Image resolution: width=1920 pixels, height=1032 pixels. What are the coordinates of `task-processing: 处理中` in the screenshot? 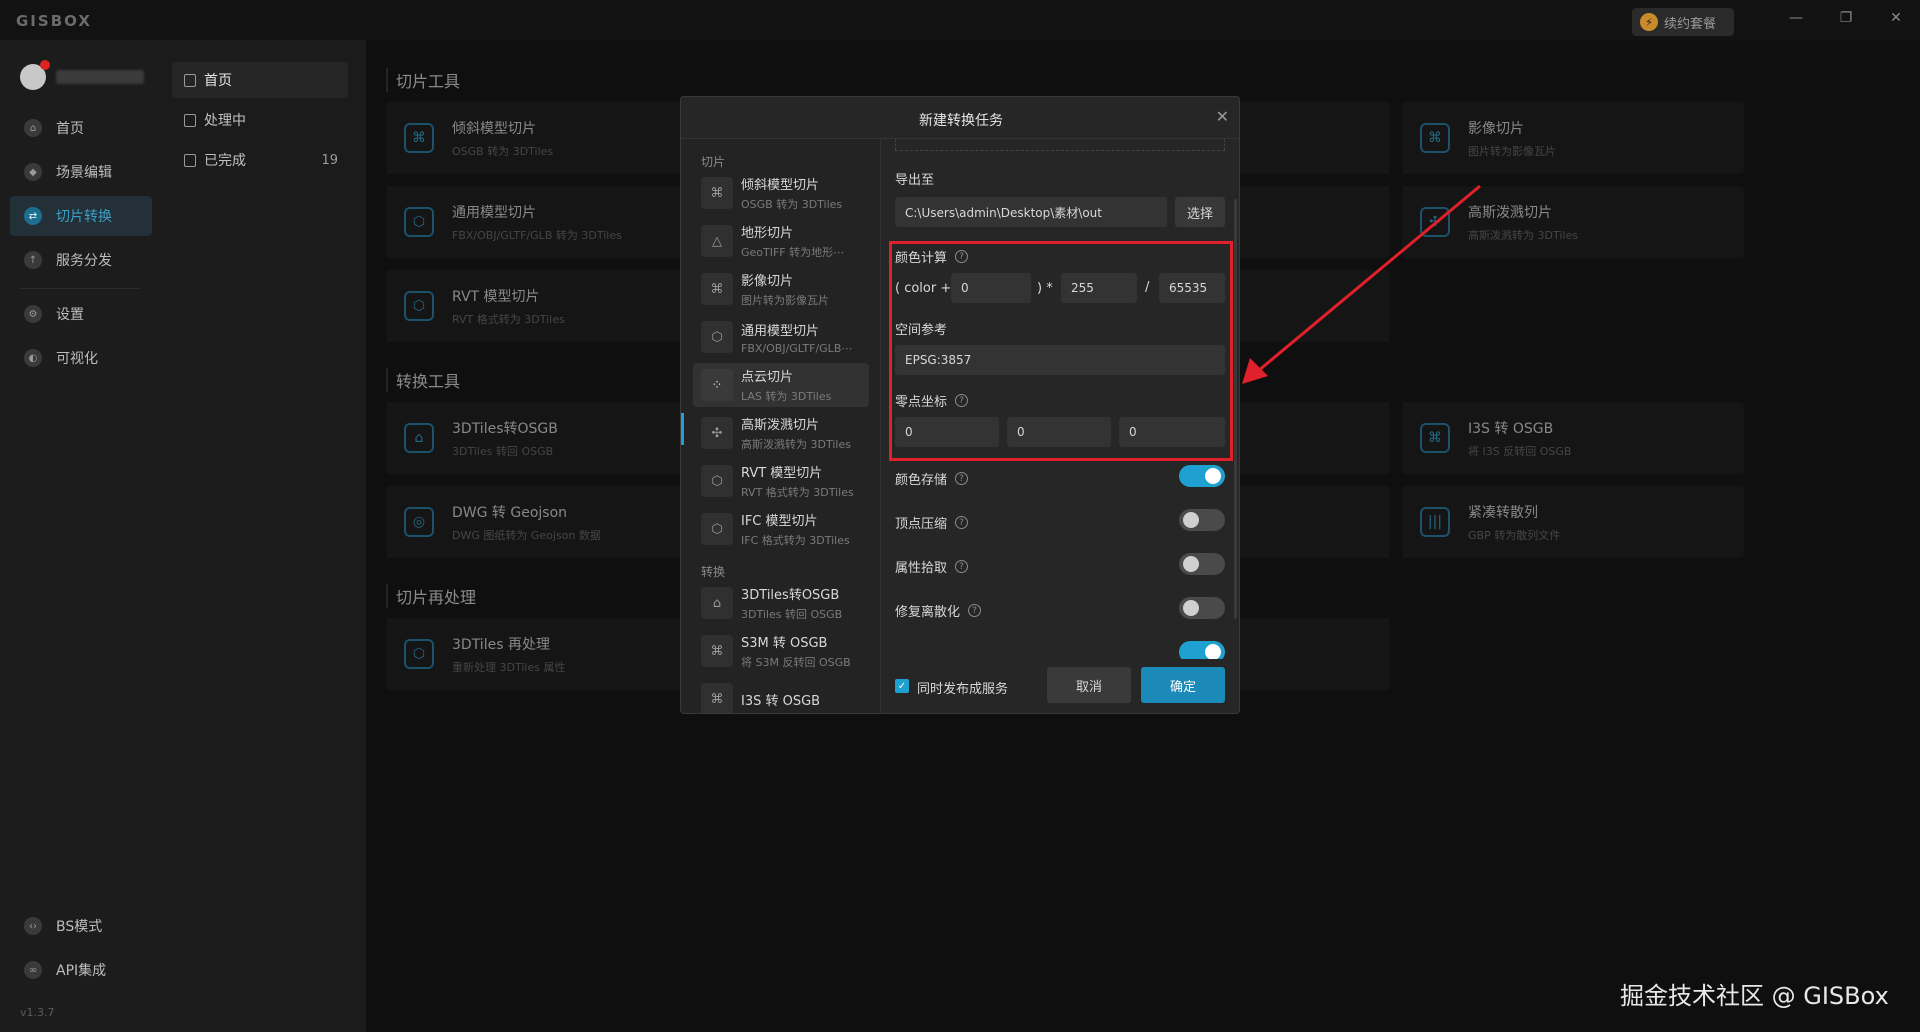 It's located at (260, 120).